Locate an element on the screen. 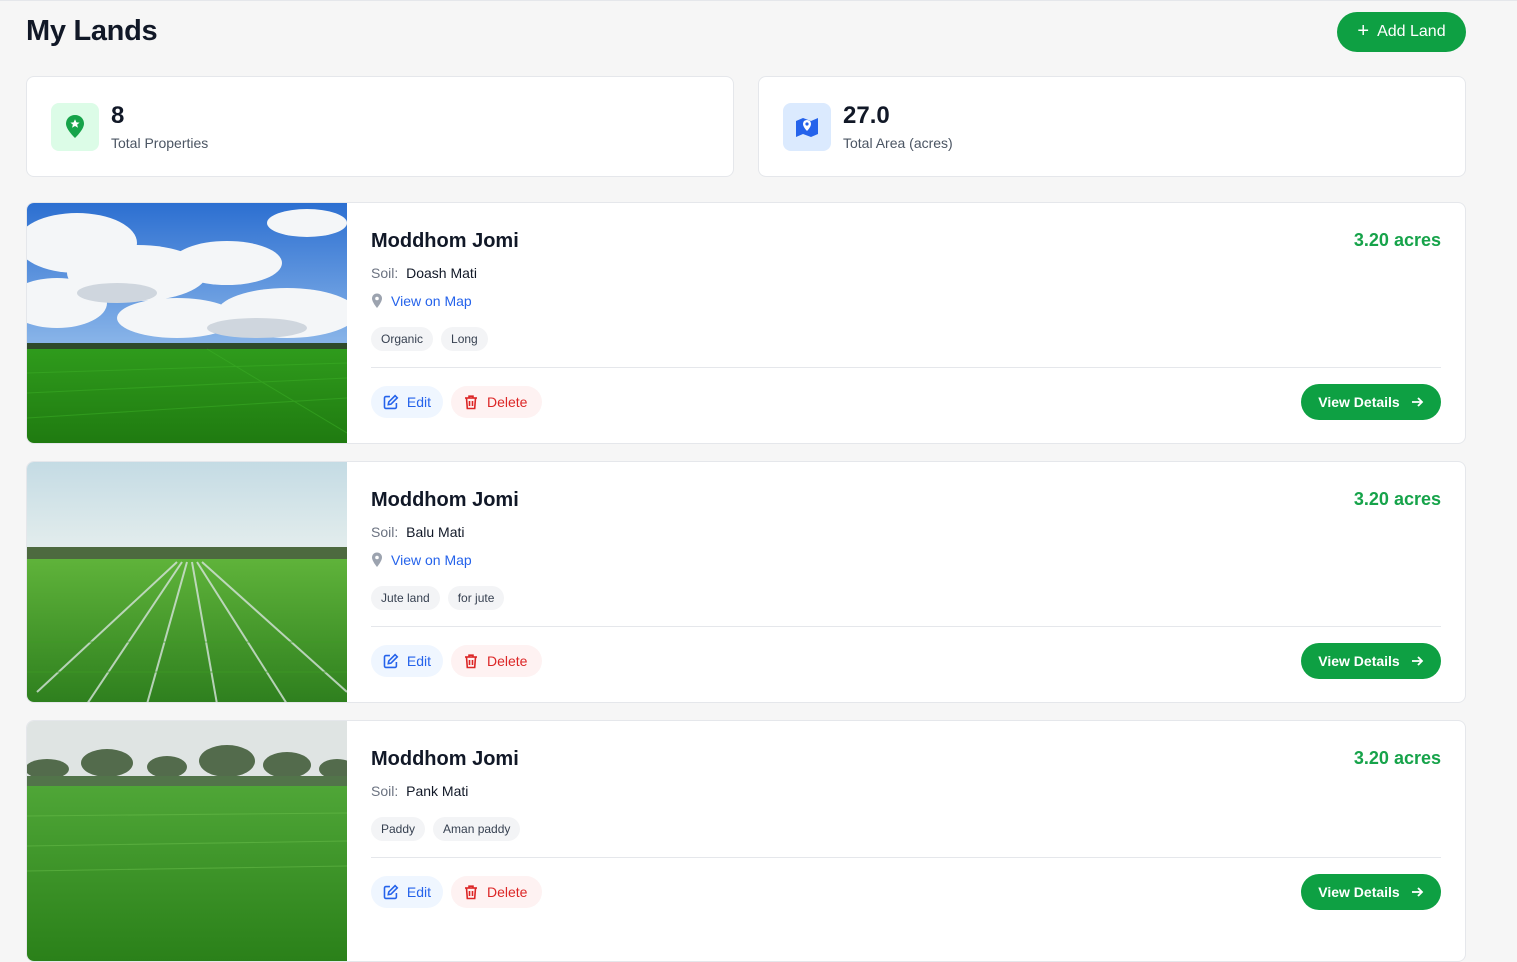 Image resolution: width=1517 pixels, height=962 pixels. tag: Aman paddy is located at coordinates (477, 829).